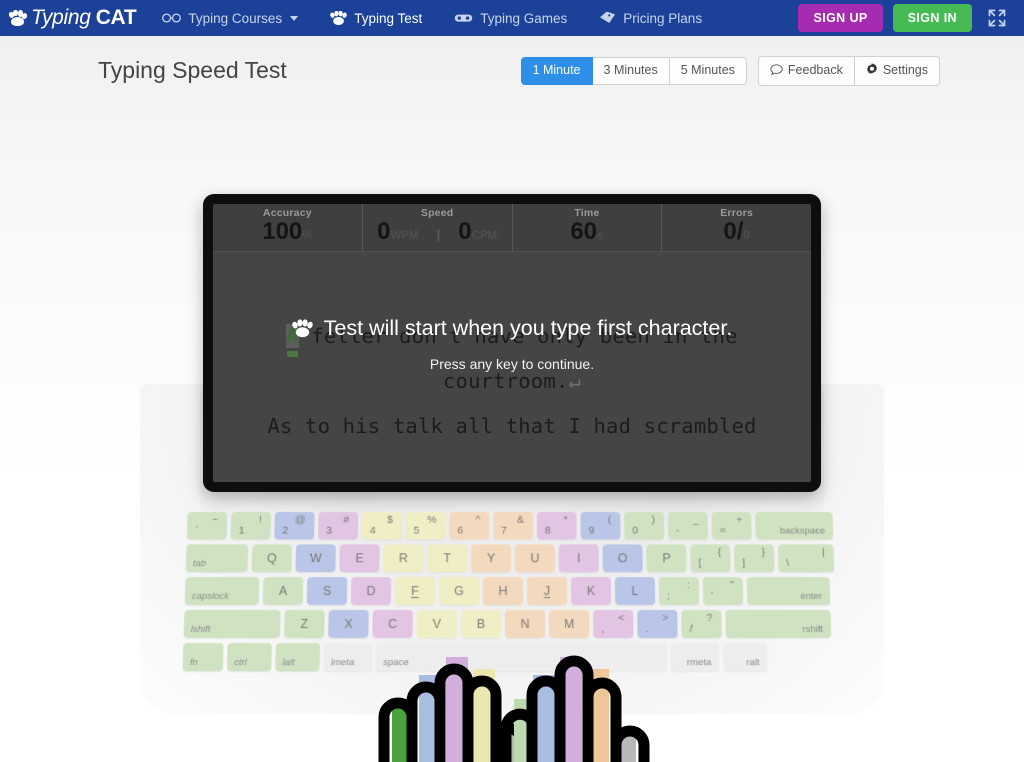 The width and height of the screenshot is (1024, 762). What do you see at coordinates (794, 525) in the screenshot?
I see `key-backspace: backspace` at bounding box center [794, 525].